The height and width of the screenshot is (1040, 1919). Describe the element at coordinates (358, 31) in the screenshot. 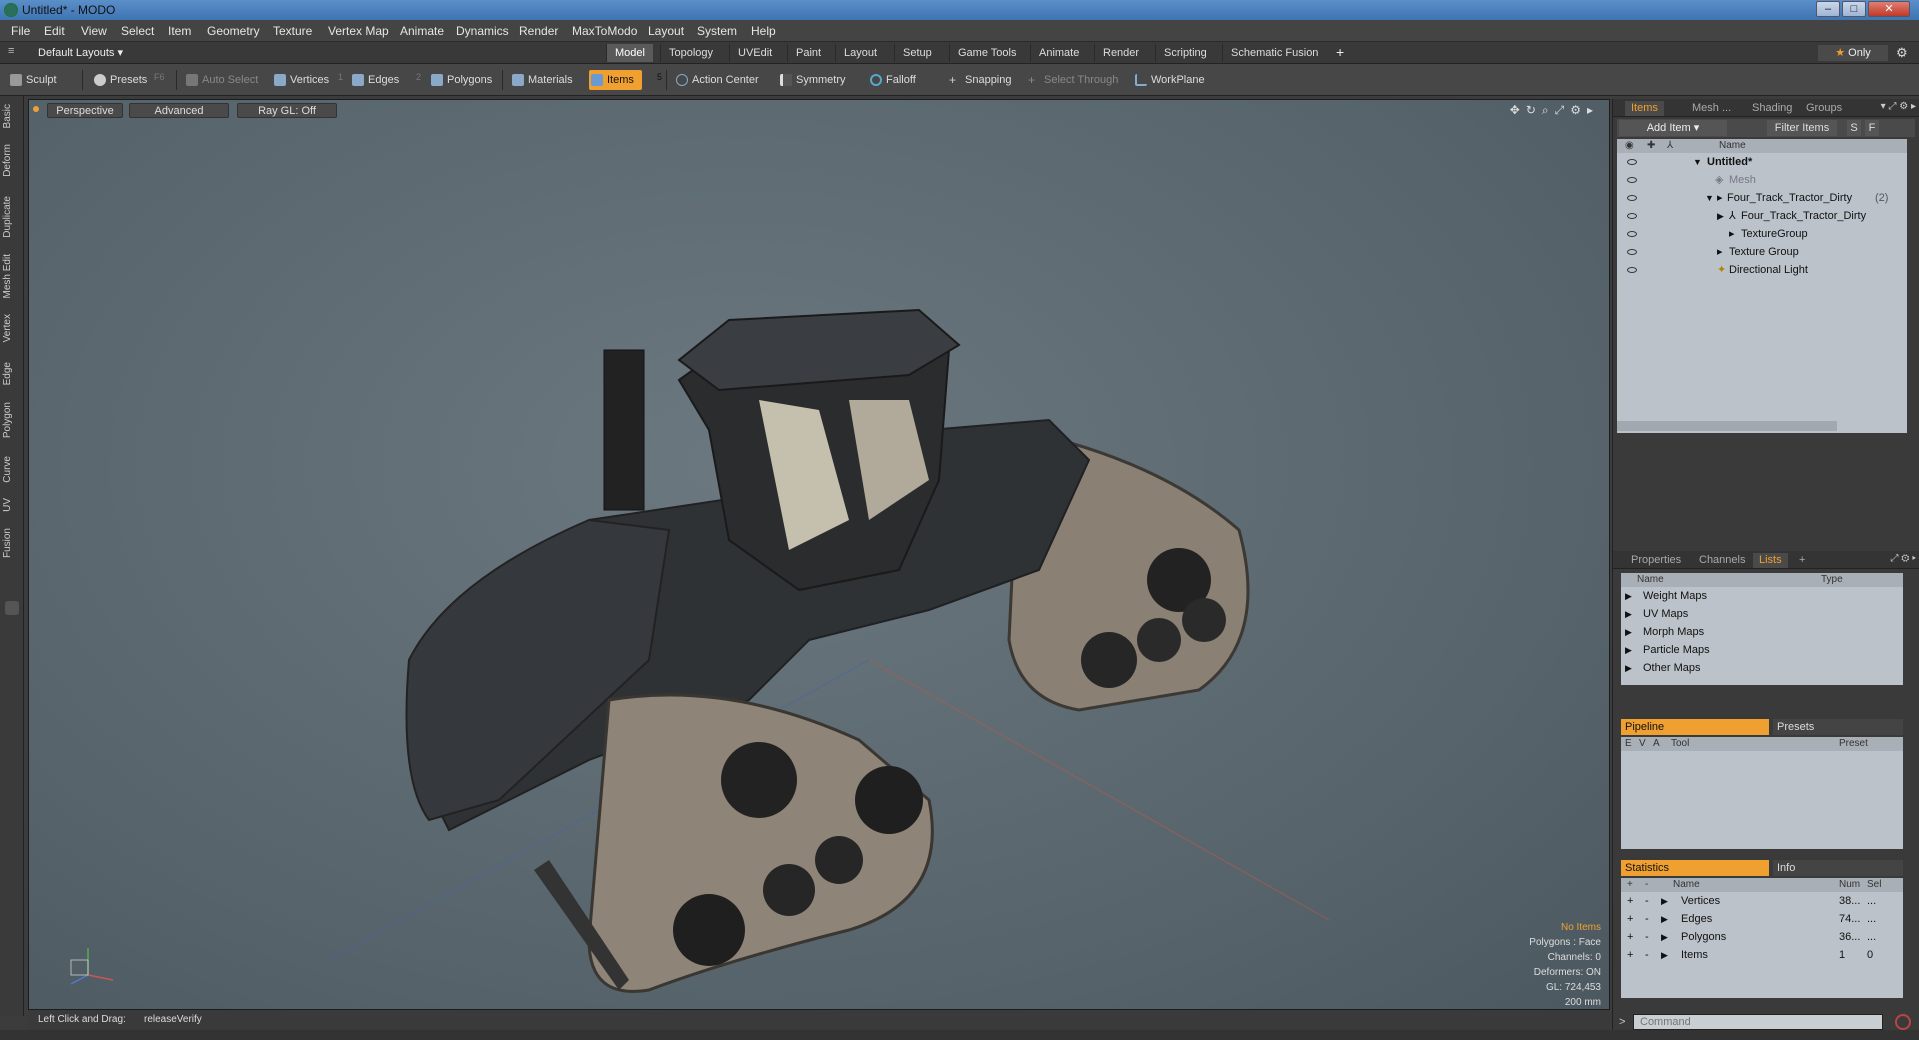

I see `menu-vertex-map: Vertex Map` at that location.